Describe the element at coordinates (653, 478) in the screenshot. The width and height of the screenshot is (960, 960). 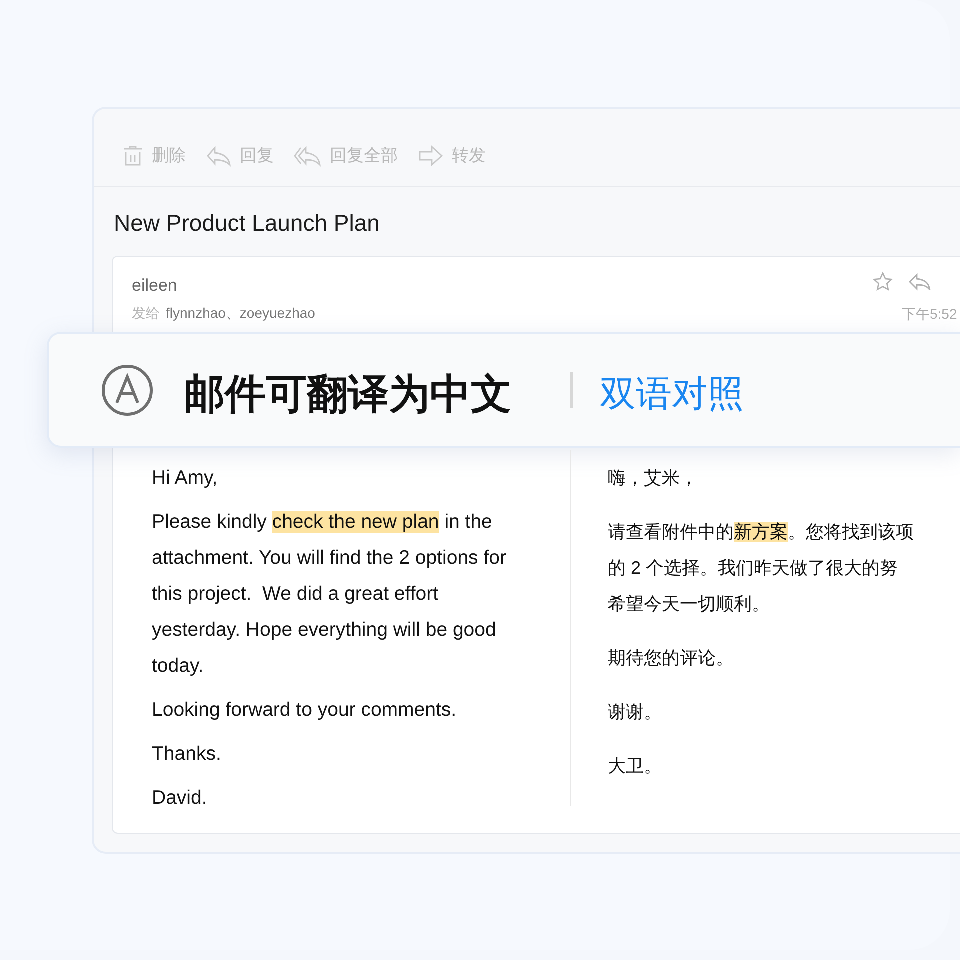
I see `greeting: 嗨，艾米，` at that location.